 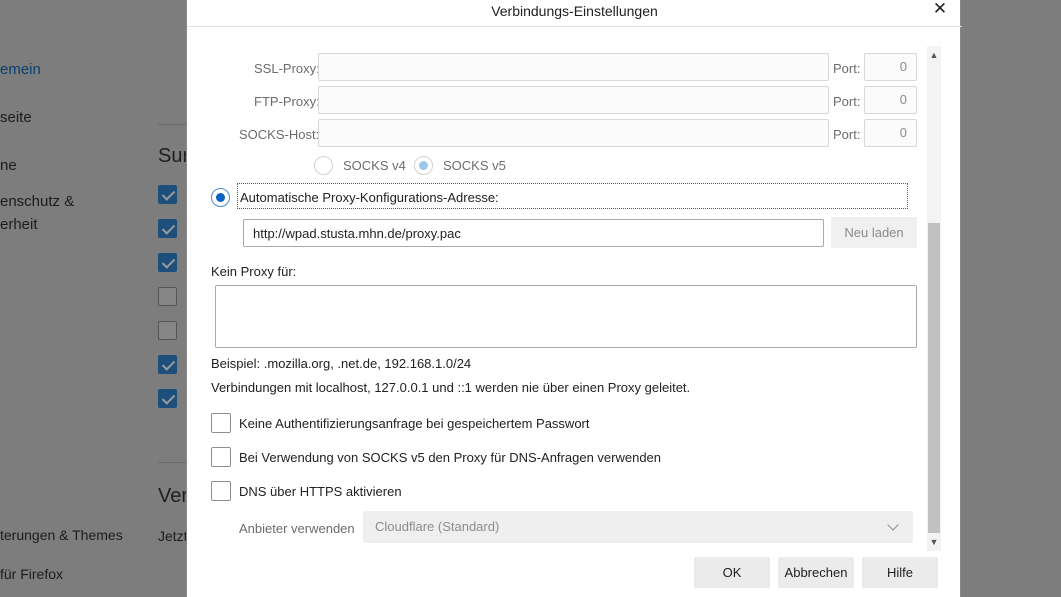 What do you see at coordinates (320, 491) in the screenshot?
I see `dns-over-https-label: DNS über HTTPS aktivieren` at bounding box center [320, 491].